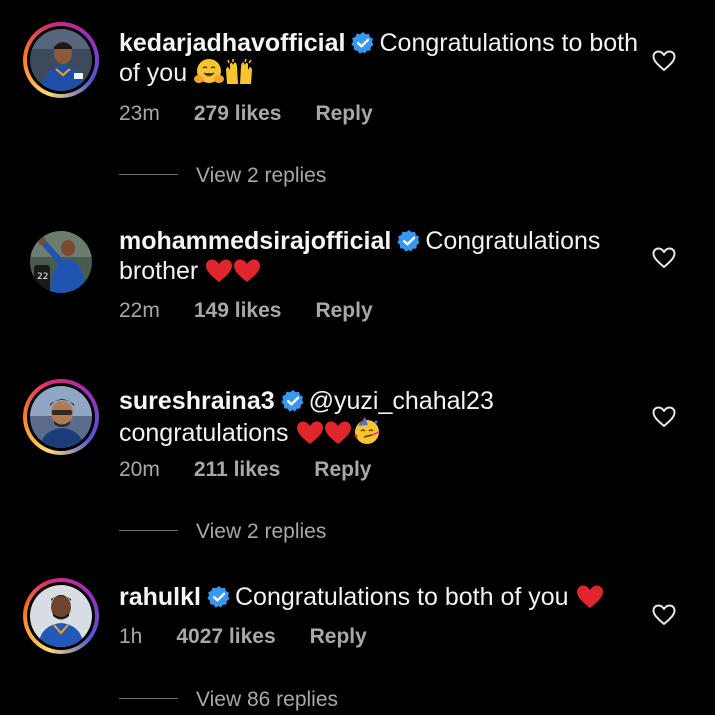 The width and height of the screenshot is (715, 715). What do you see at coordinates (237, 470) in the screenshot?
I see `likes-count: 211 likes` at bounding box center [237, 470].